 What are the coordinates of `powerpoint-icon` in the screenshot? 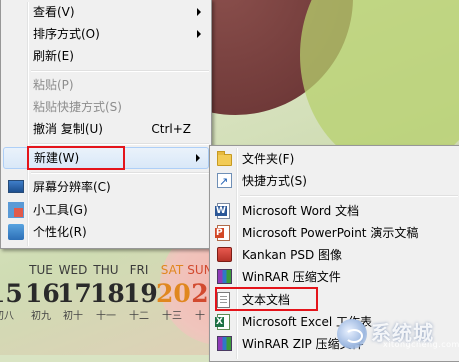 It's located at (222, 233).